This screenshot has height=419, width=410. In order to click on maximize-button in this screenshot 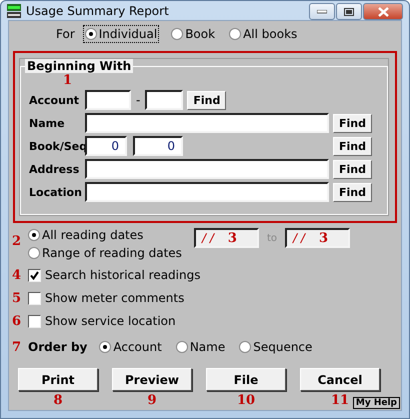, I will do `click(349, 11)`.